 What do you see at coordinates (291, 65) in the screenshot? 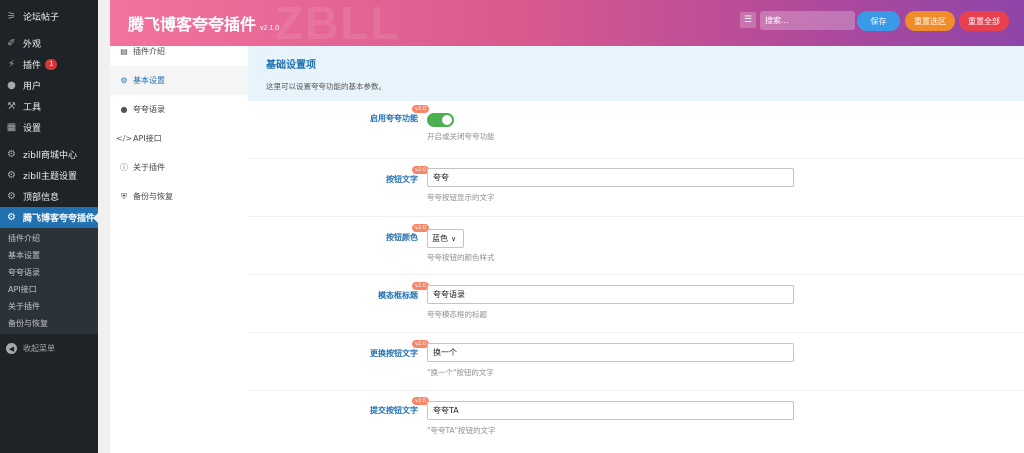
I see `section-title: 基础设置项` at bounding box center [291, 65].